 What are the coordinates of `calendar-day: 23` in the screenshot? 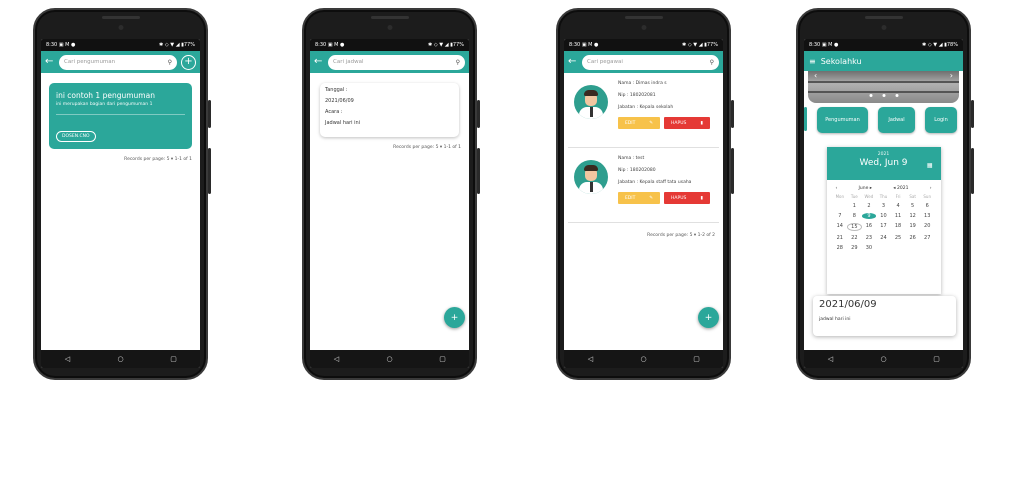 It's located at (869, 238).